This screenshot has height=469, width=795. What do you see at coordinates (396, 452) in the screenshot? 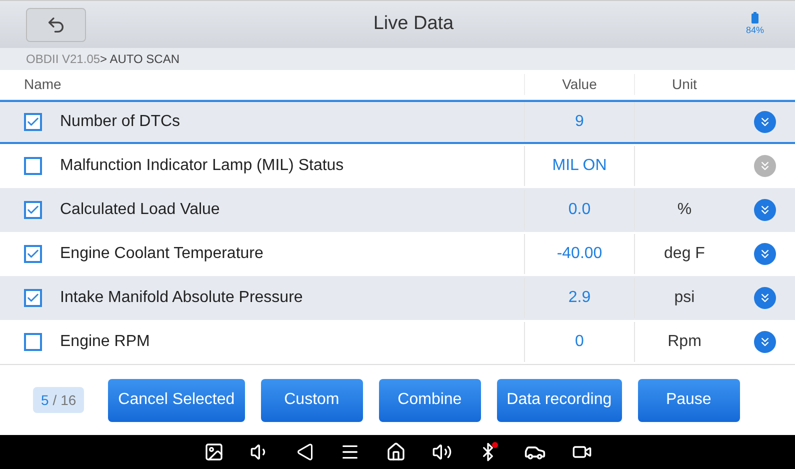
I see `home-icon` at bounding box center [396, 452].